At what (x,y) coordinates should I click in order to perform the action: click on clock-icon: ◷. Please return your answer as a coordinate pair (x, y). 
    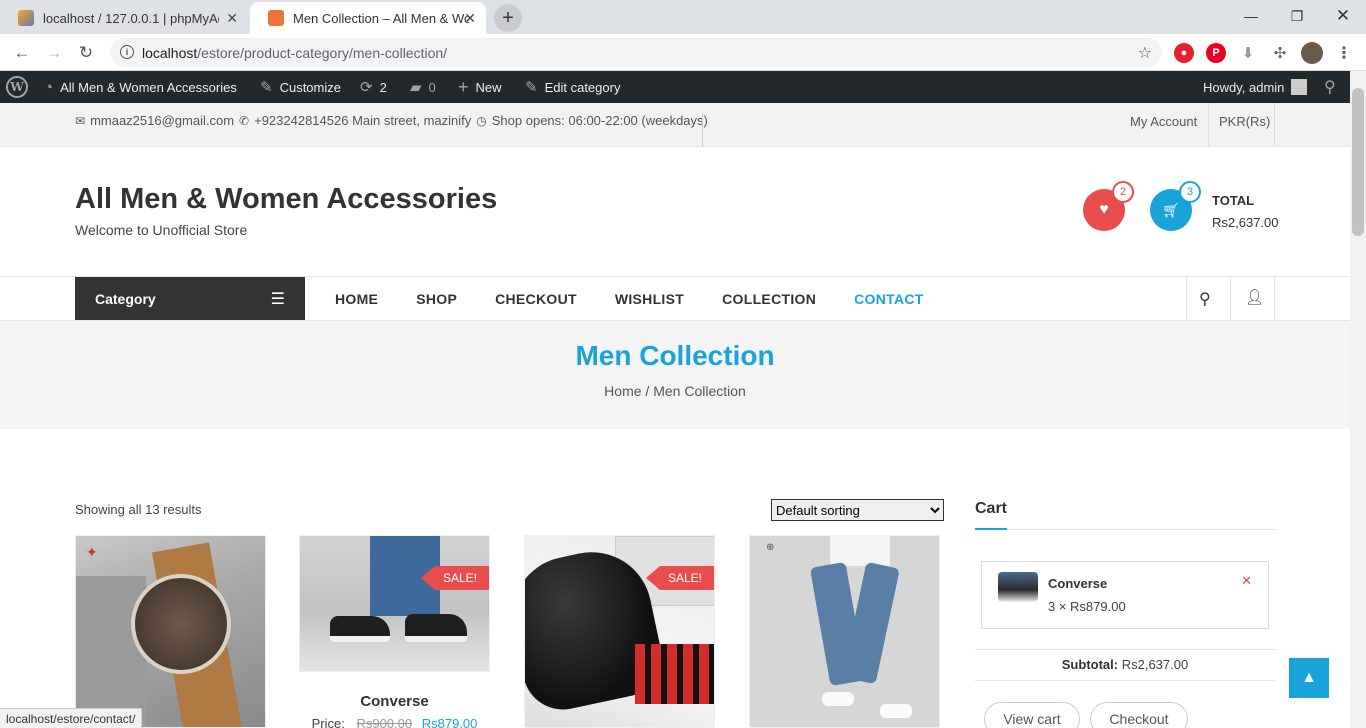
    Looking at the image, I should click on (481, 120).